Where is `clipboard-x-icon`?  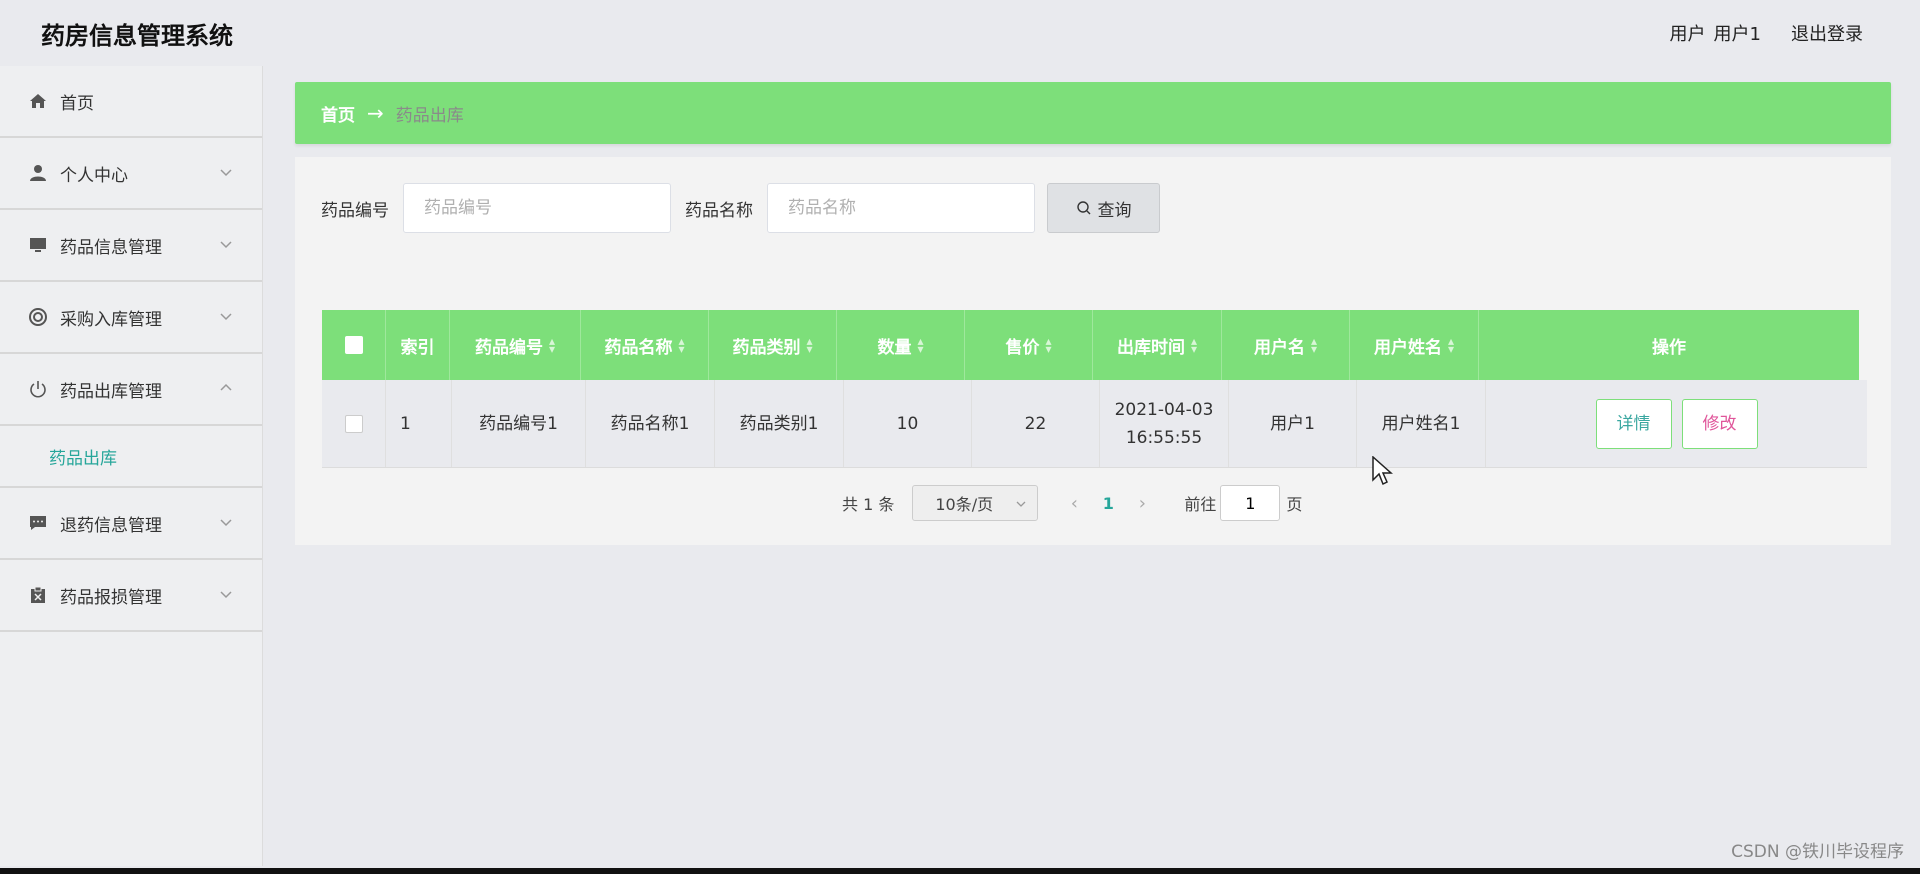 clipboard-x-icon is located at coordinates (38, 595).